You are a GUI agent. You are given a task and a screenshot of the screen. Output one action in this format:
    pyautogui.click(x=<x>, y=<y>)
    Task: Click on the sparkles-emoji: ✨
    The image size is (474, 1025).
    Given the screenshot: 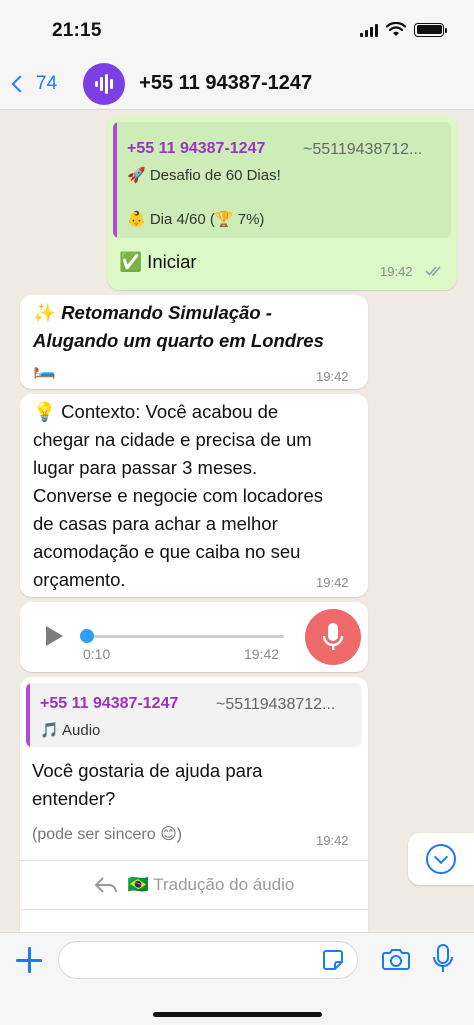 What is the action you would take?
    pyautogui.click(x=47, y=312)
    